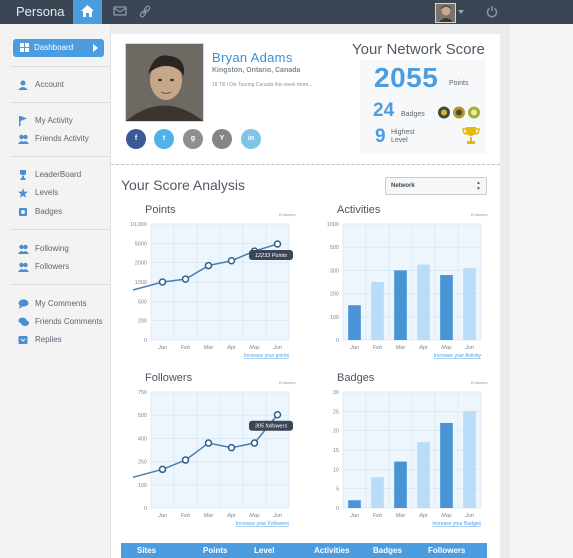 Image resolution: width=573 pixels, height=558 pixels. Describe the element at coordinates (142, 322) in the screenshot. I see `y-tick-label: 200` at that location.